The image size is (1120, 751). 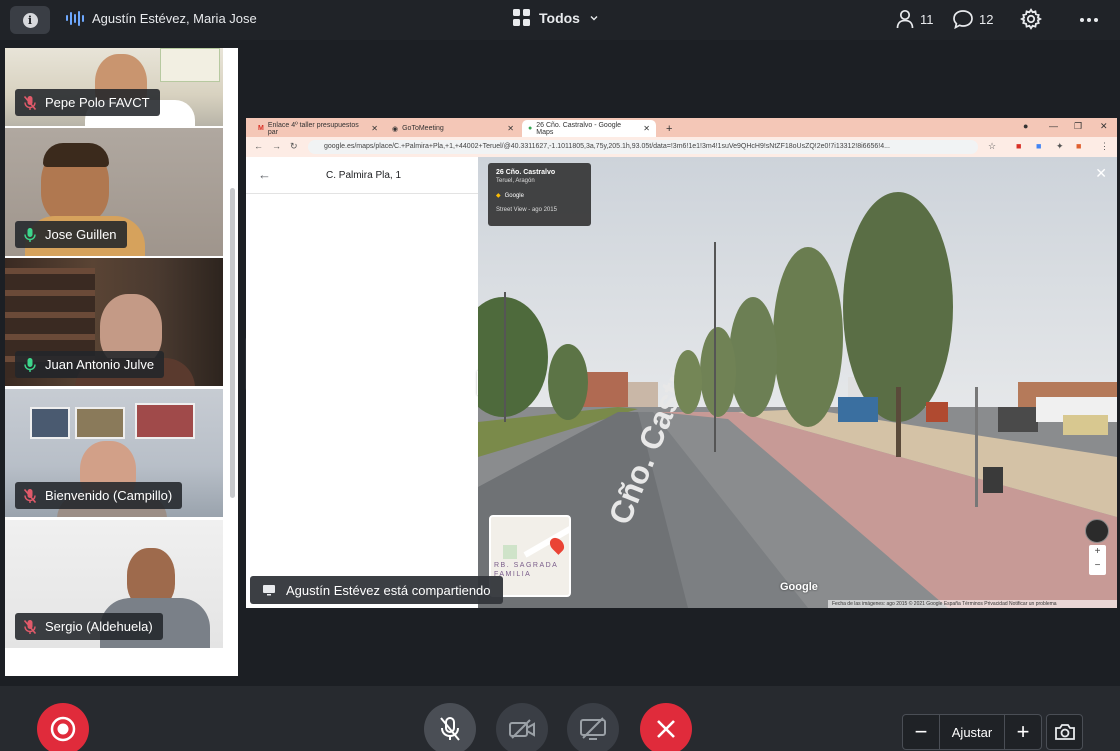 What do you see at coordinates (539, 210) in the screenshot?
I see `sv-date: Street View - ago 2015` at bounding box center [539, 210].